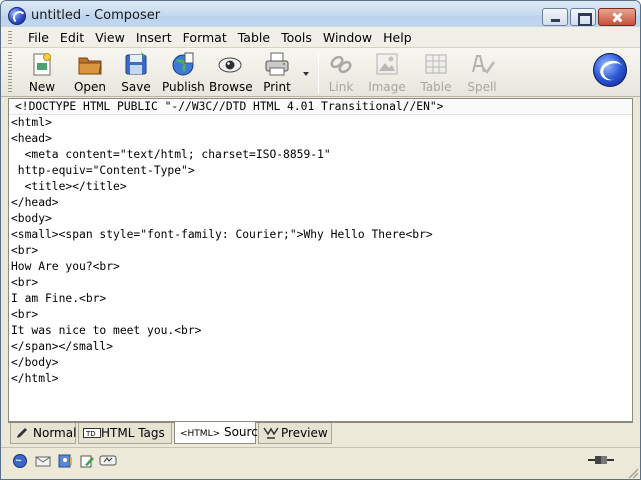  I want to click on link-button: Link, so click(341, 73).